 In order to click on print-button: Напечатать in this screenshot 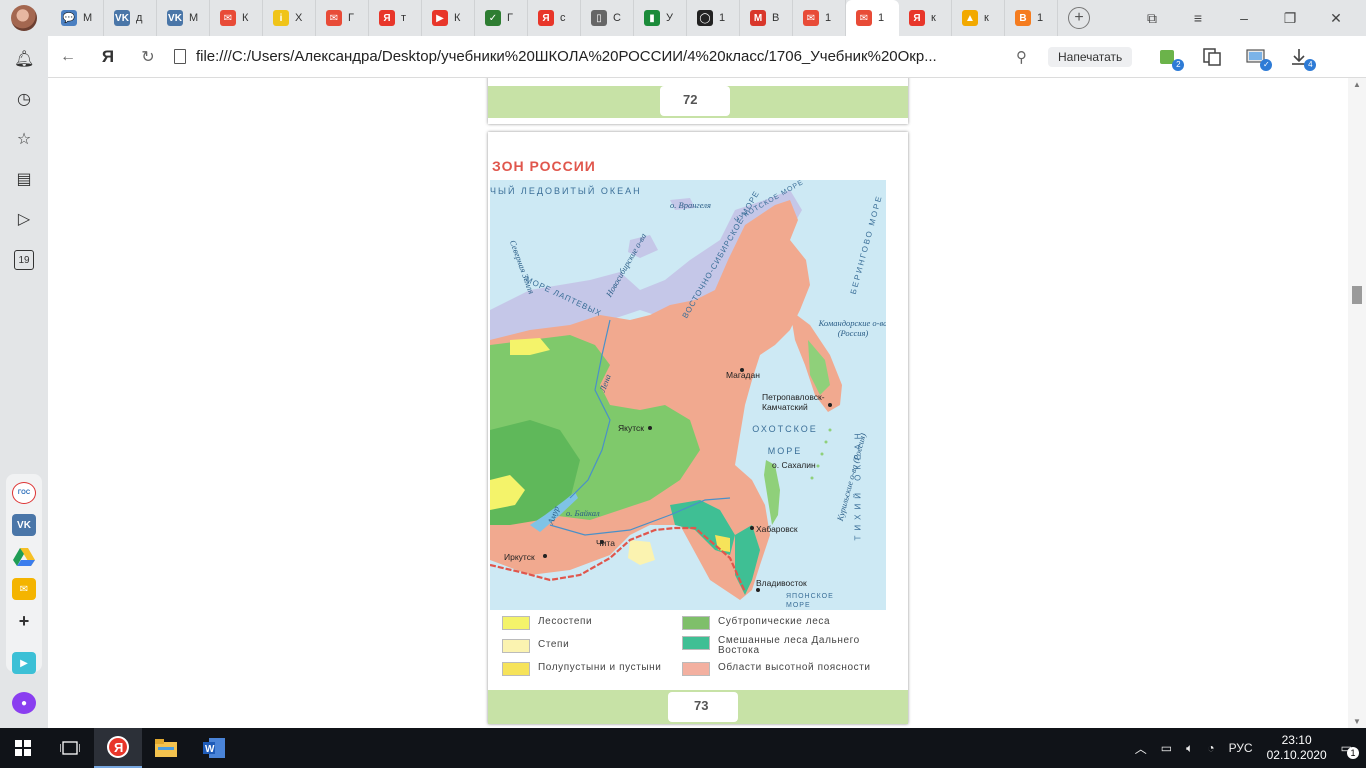, I will do `click(1090, 56)`.